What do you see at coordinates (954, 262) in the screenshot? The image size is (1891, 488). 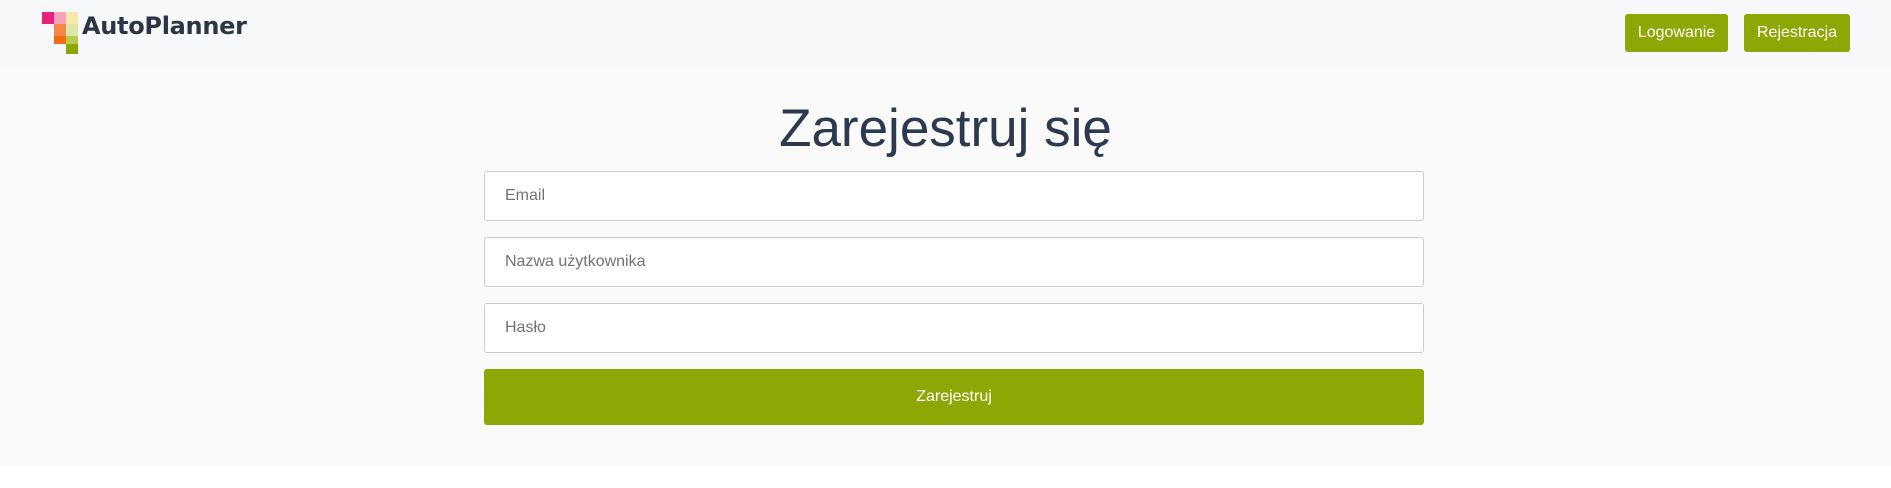 I see `username-field` at bounding box center [954, 262].